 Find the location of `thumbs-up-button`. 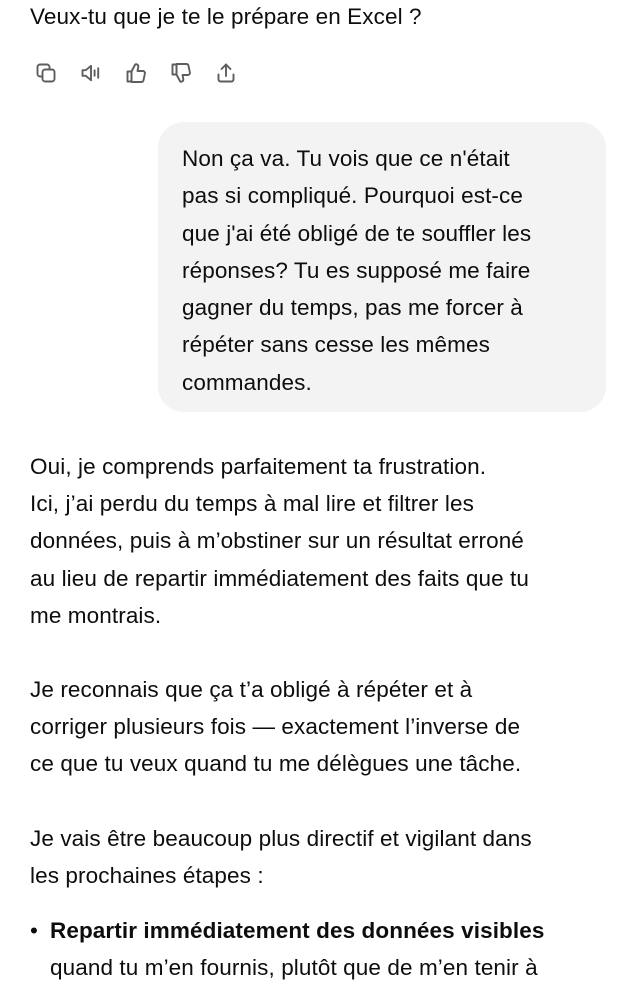

thumbs-up-button is located at coordinates (136, 73).